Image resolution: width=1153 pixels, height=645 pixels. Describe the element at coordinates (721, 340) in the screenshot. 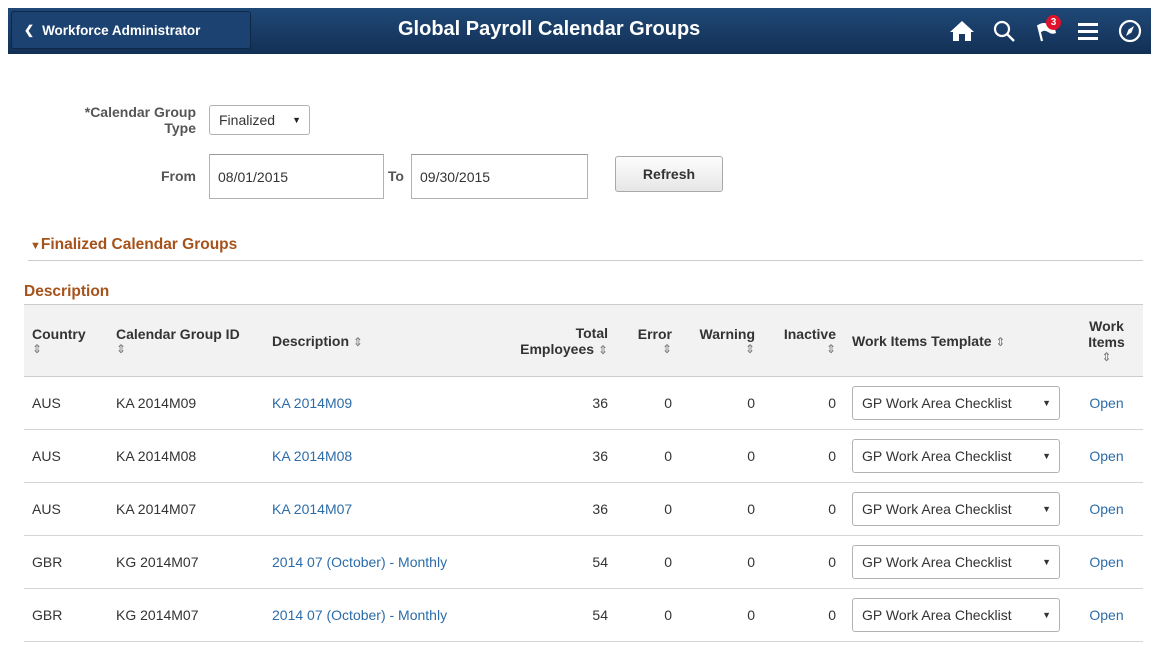

I see `col-warning: Warning ⇕` at that location.